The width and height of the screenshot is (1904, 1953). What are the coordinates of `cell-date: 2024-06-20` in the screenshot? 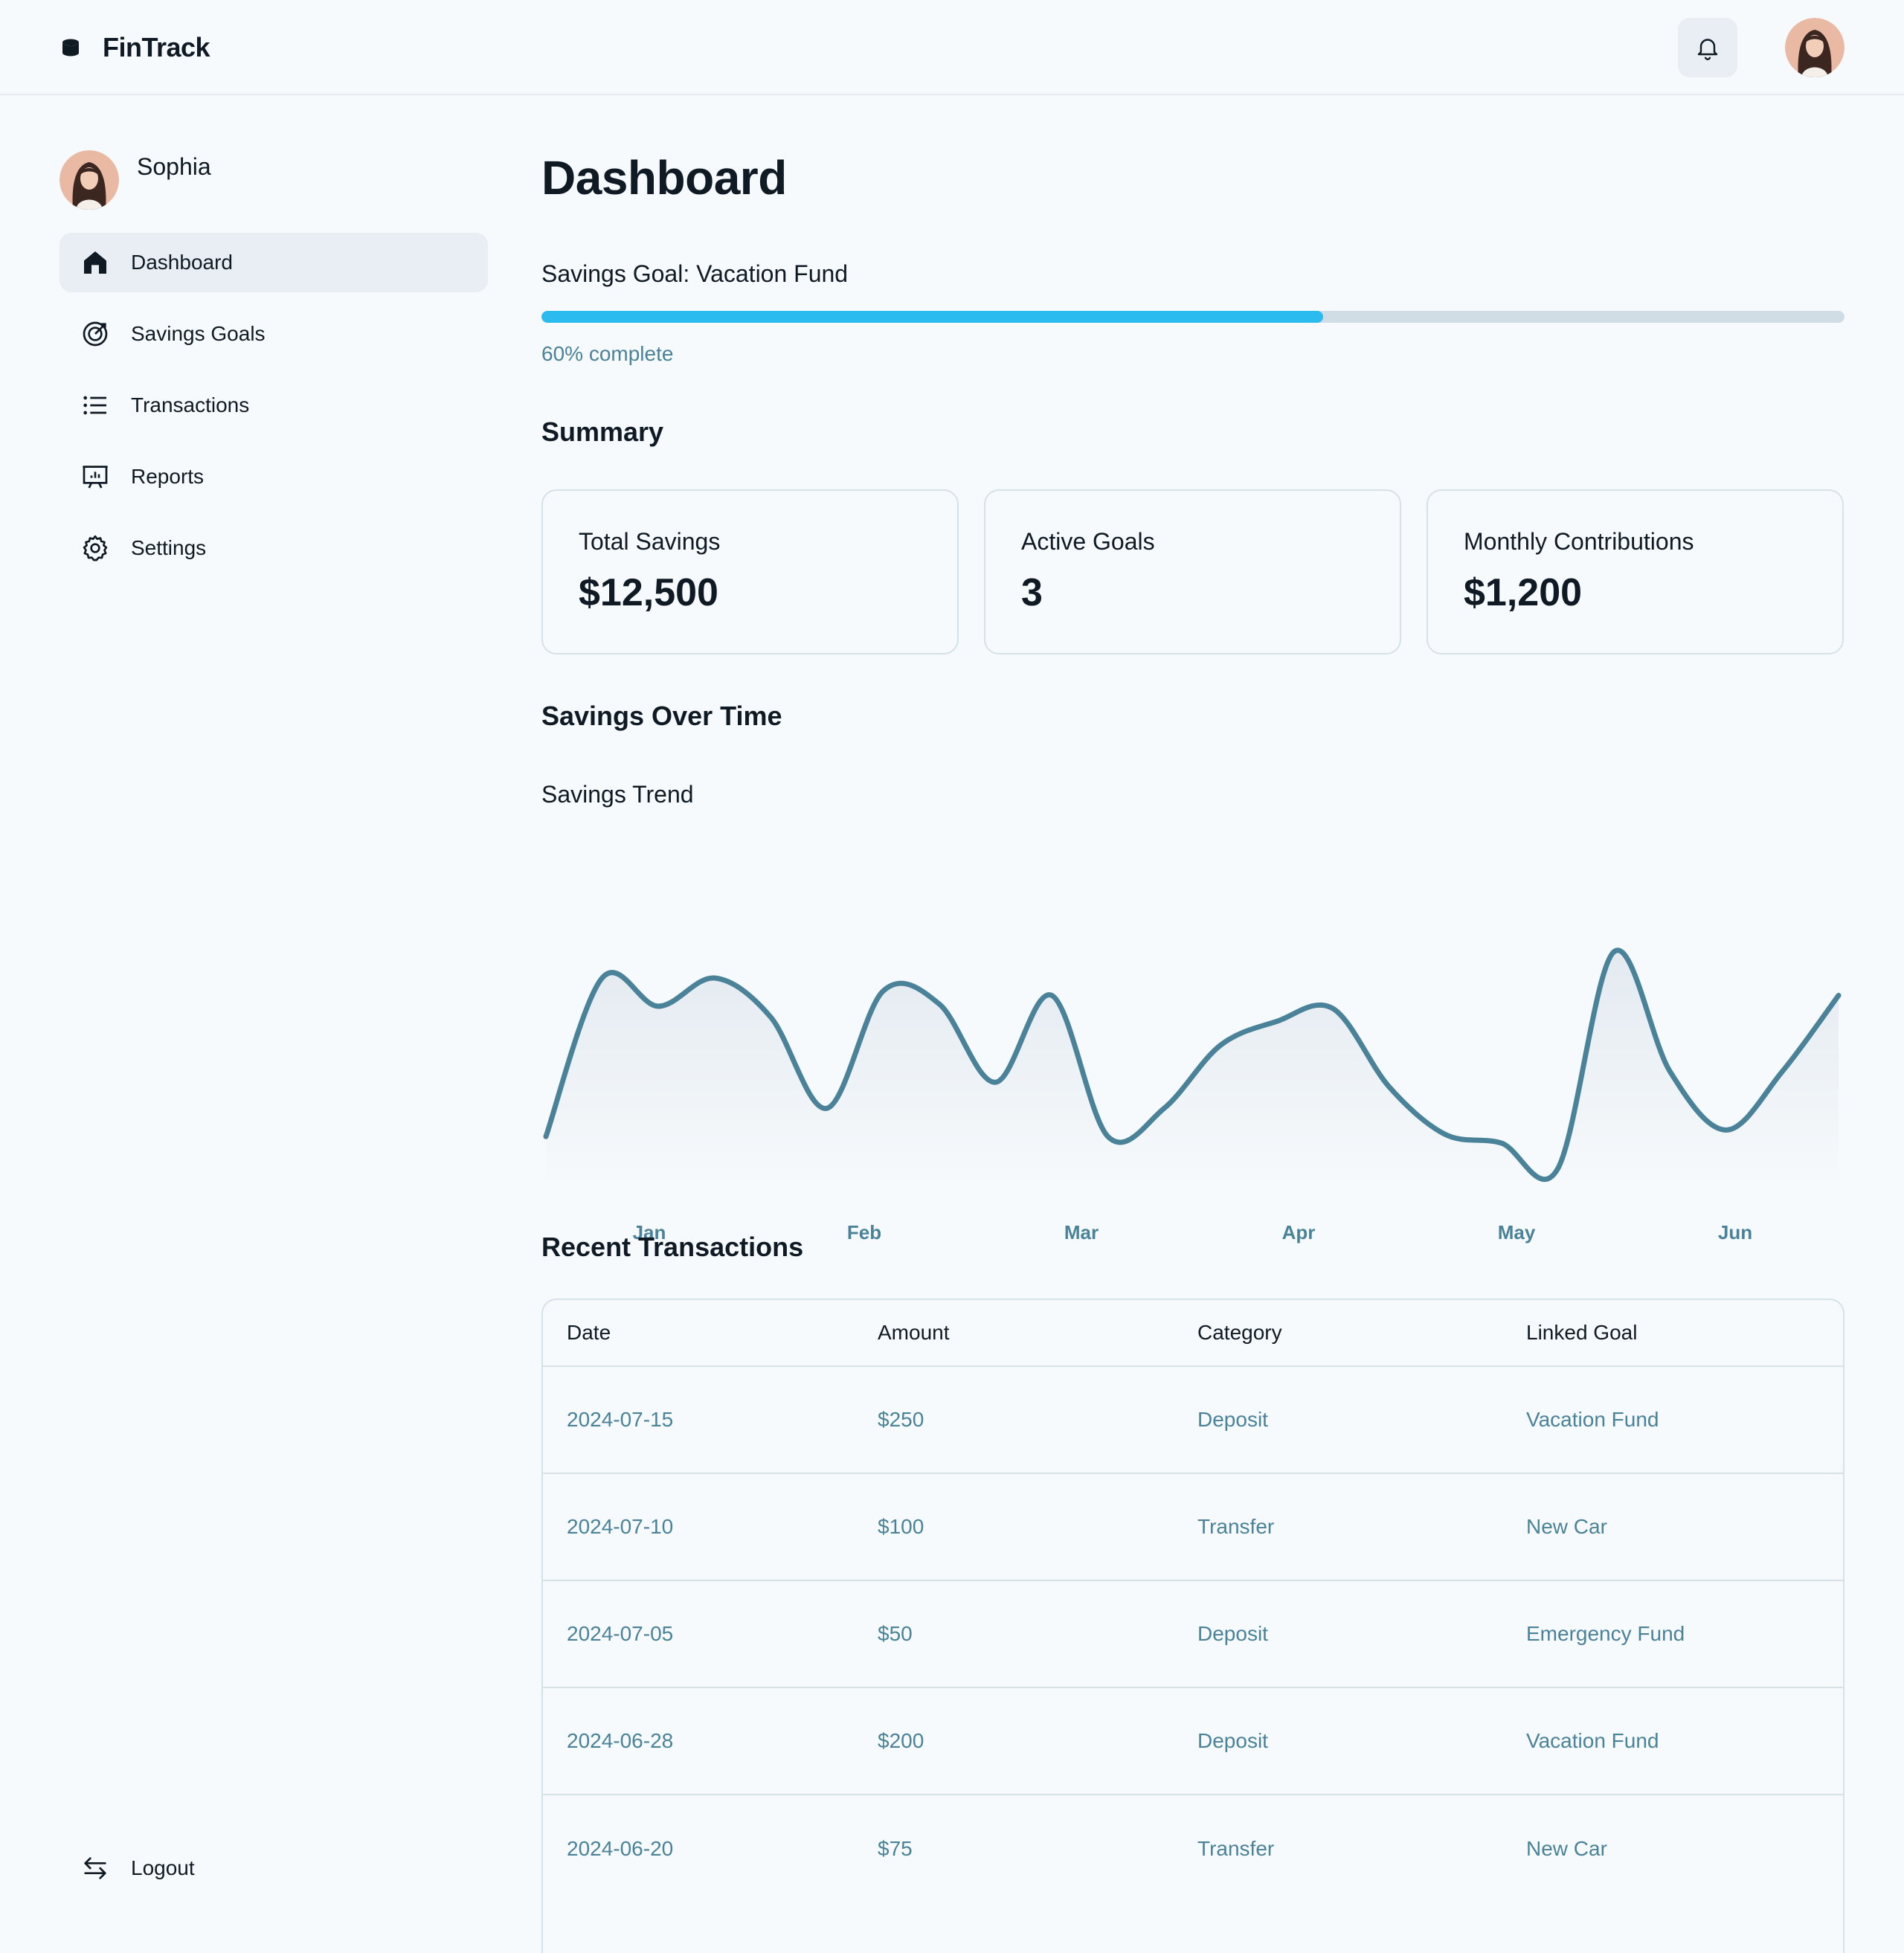 It's located at (620, 1849).